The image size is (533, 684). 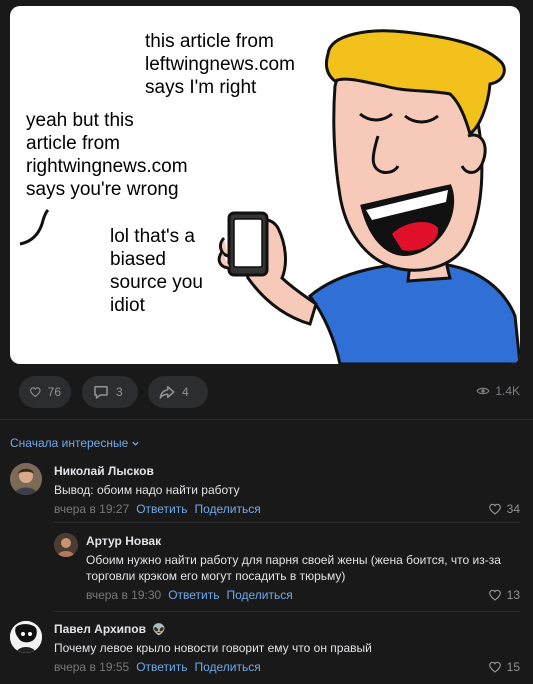 I want to click on comment-button: 3, so click(x=110, y=392).